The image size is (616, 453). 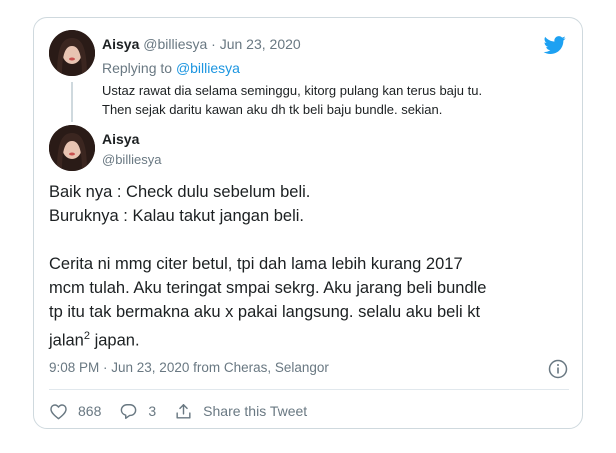 What do you see at coordinates (183, 411) in the screenshot?
I see `share-icon` at bounding box center [183, 411].